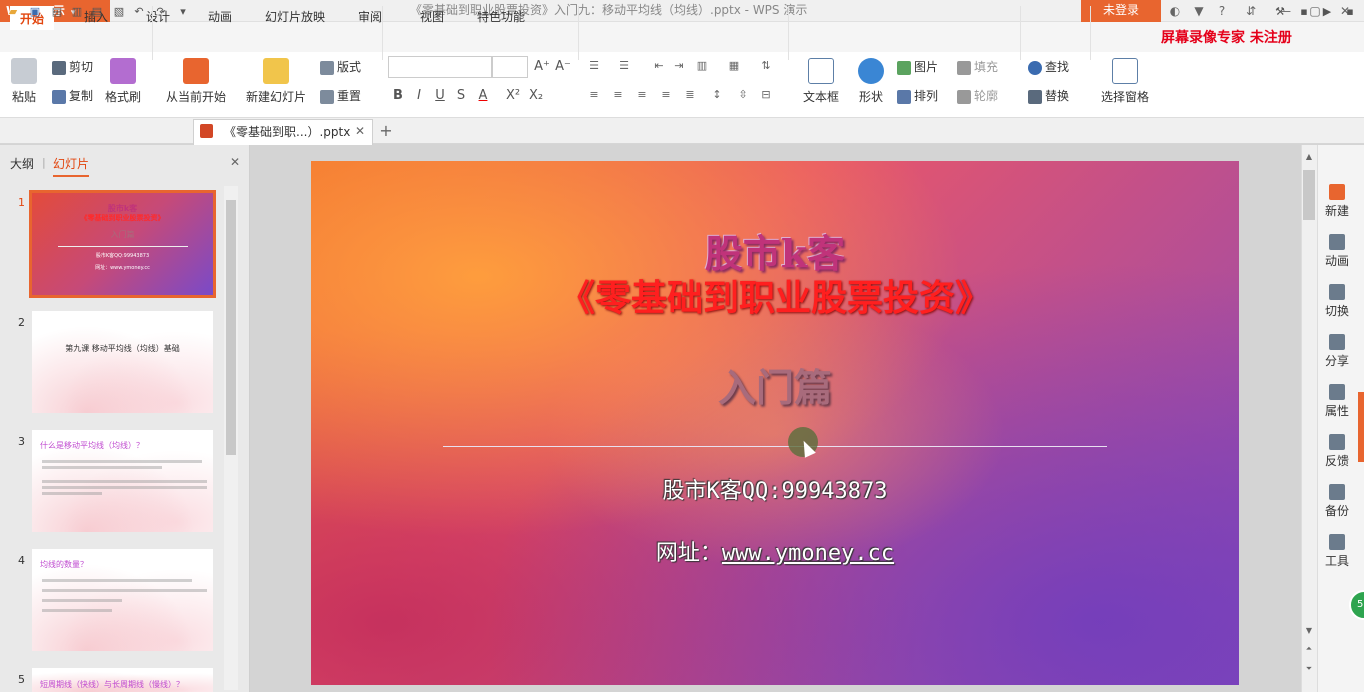 This screenshot has width=1364, height=692. I want to click on skin-icon: ◐, so click(1175, 11).